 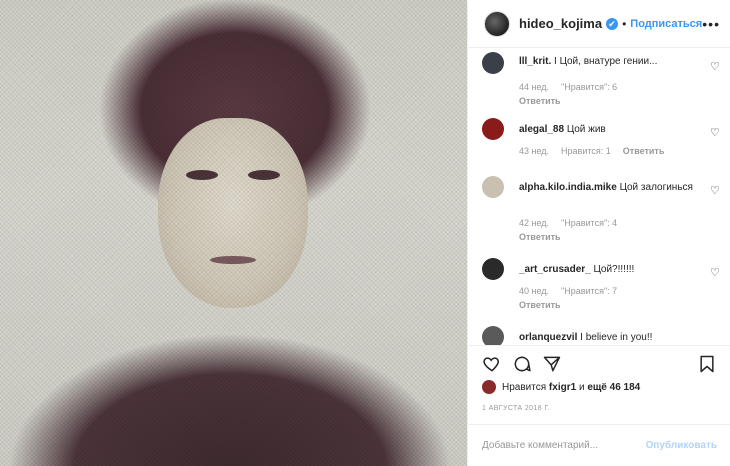 What do you see at coordinates (555, 269) in the screenshot?
I see `comment-username: _art_crusader_` at bounding box center [555, 269].